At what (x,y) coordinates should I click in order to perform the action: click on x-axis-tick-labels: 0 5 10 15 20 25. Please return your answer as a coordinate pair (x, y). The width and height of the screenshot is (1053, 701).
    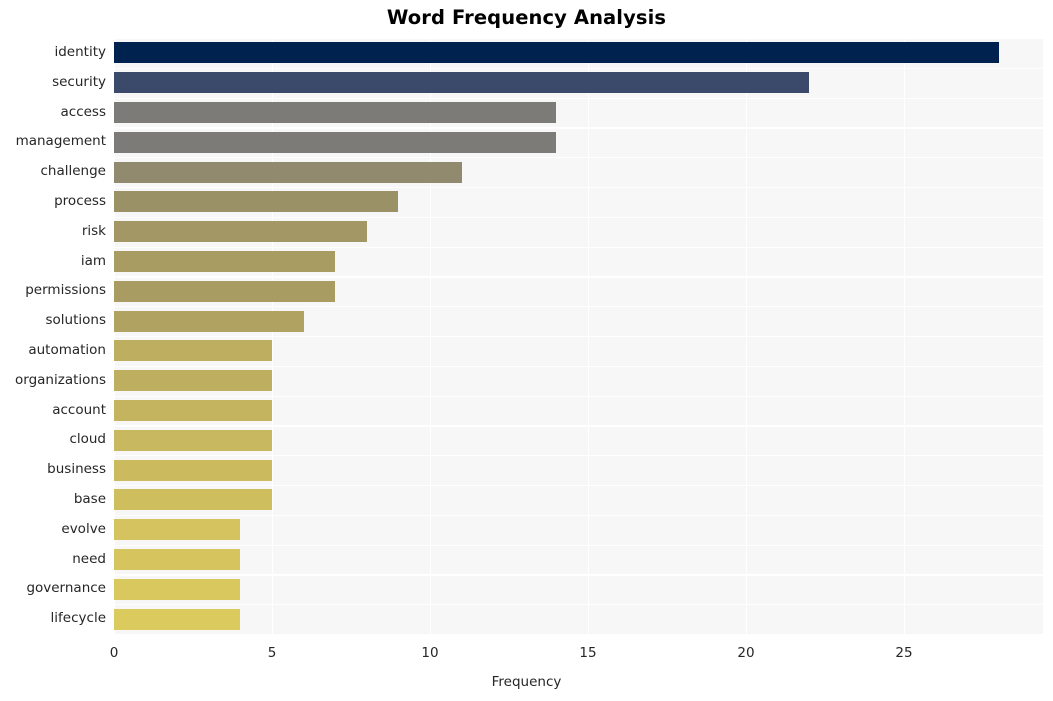
    Looking at the image, I should click on (526, 651).